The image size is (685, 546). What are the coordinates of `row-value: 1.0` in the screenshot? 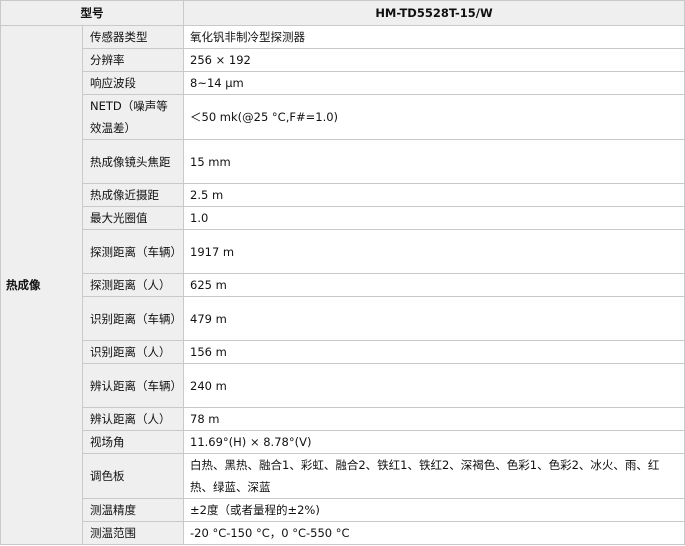 It's located at (434, 218).